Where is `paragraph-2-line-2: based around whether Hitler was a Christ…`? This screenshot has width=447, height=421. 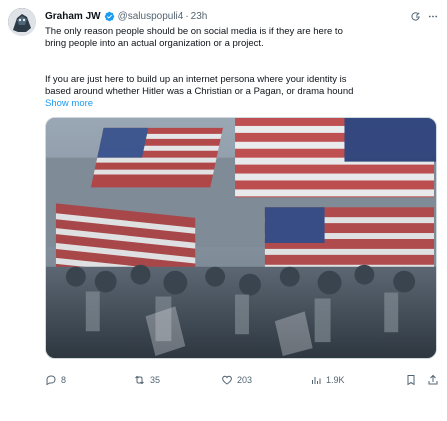 paragraph-2-line-2: based around whether Hitler was a Christ… is located at coordinates (199, 91).